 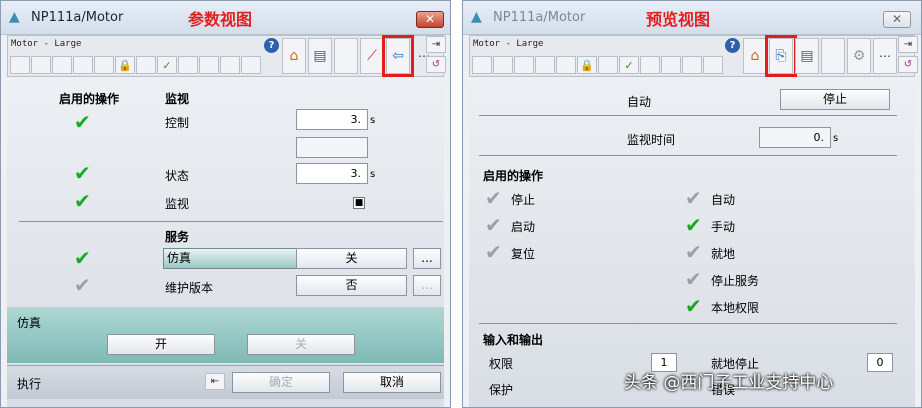 What do you see at coordinates (835, 99) in the screenshot?
I see `stop-button: 停止` at bounding box center [835, 99].